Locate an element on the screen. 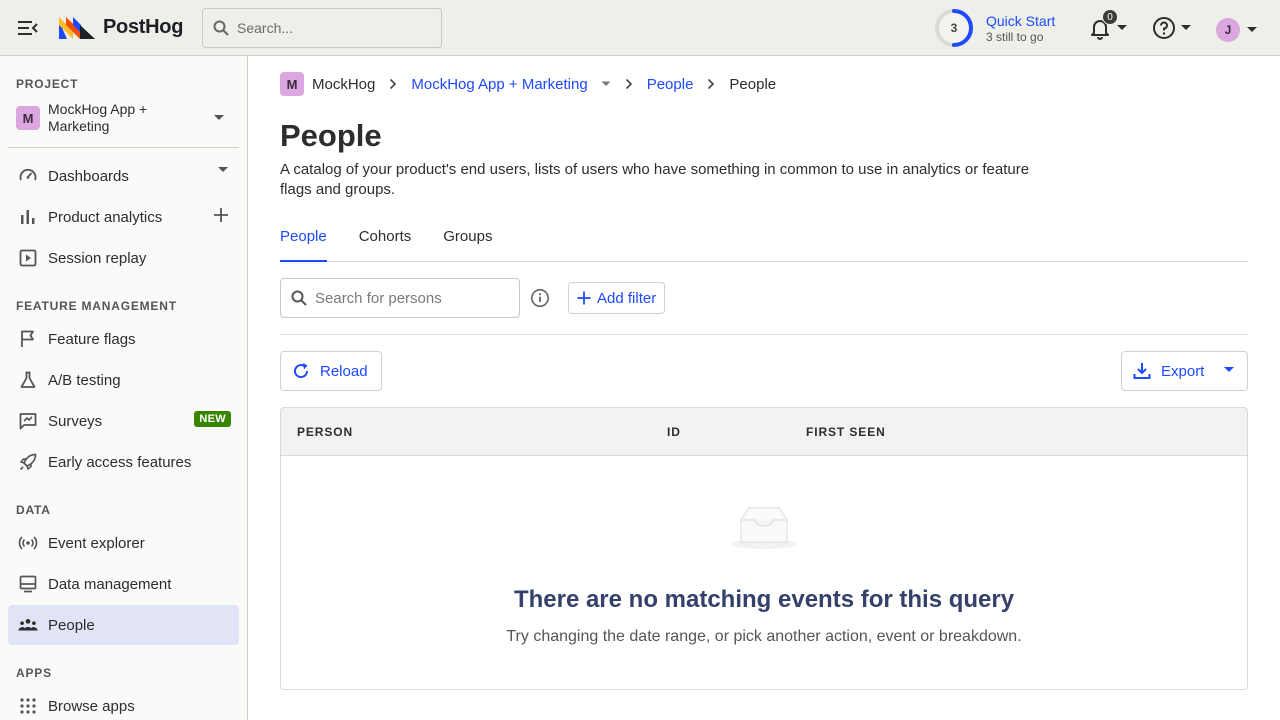 The height and width of the screenshot is (720, 1280). project-badge: M is located at coordinates (28, 118).